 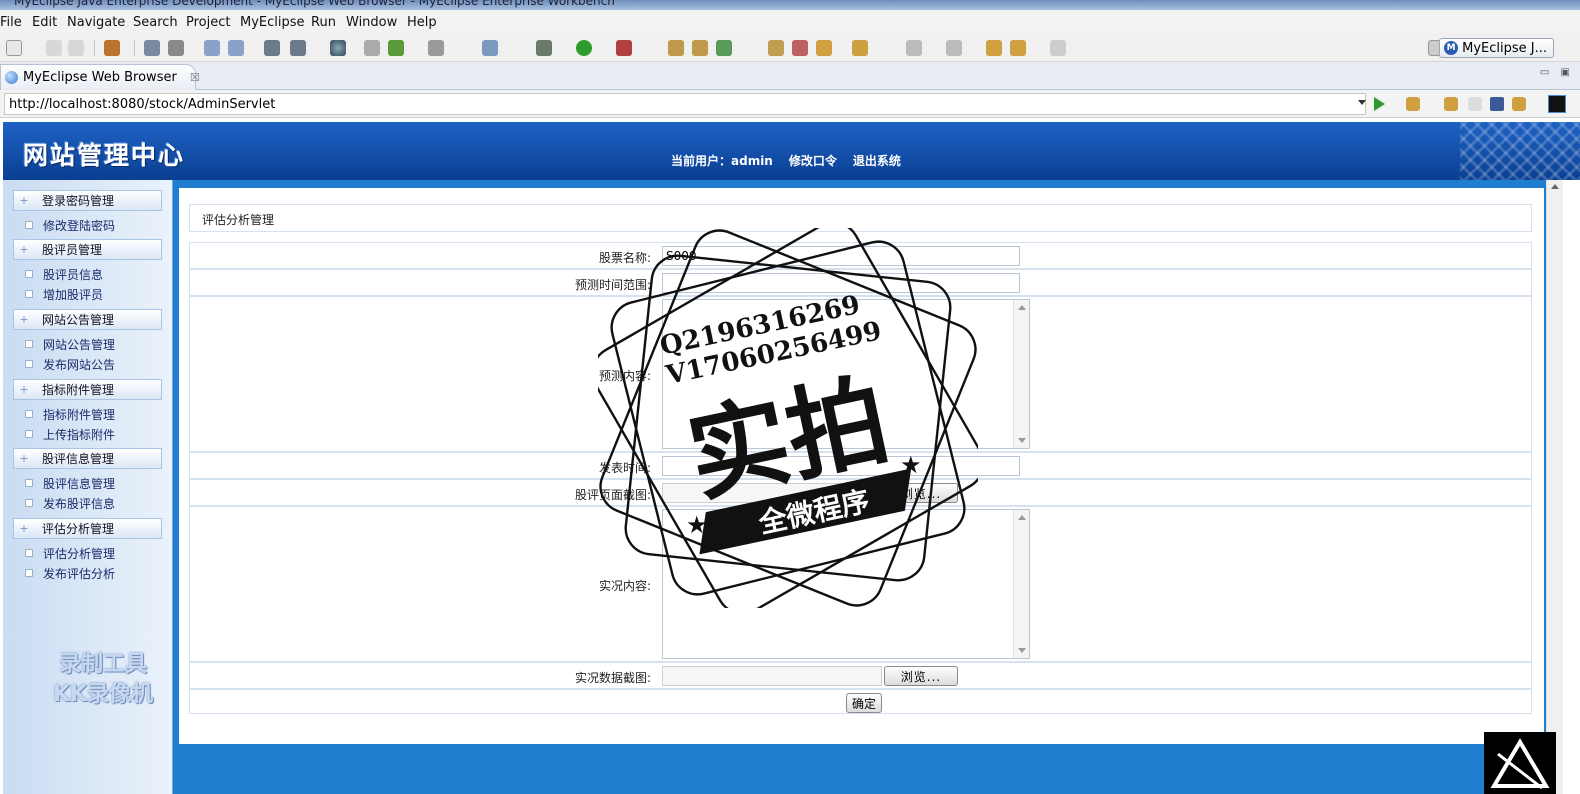 I want to click on menu-project: Project, so click(x=213, y=22).